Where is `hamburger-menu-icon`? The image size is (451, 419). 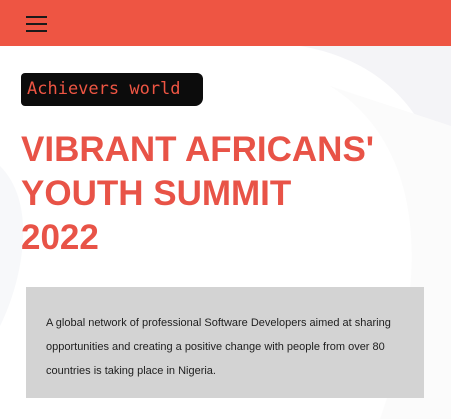 hamburger-menu-icon is located at coordinates (36, 24).